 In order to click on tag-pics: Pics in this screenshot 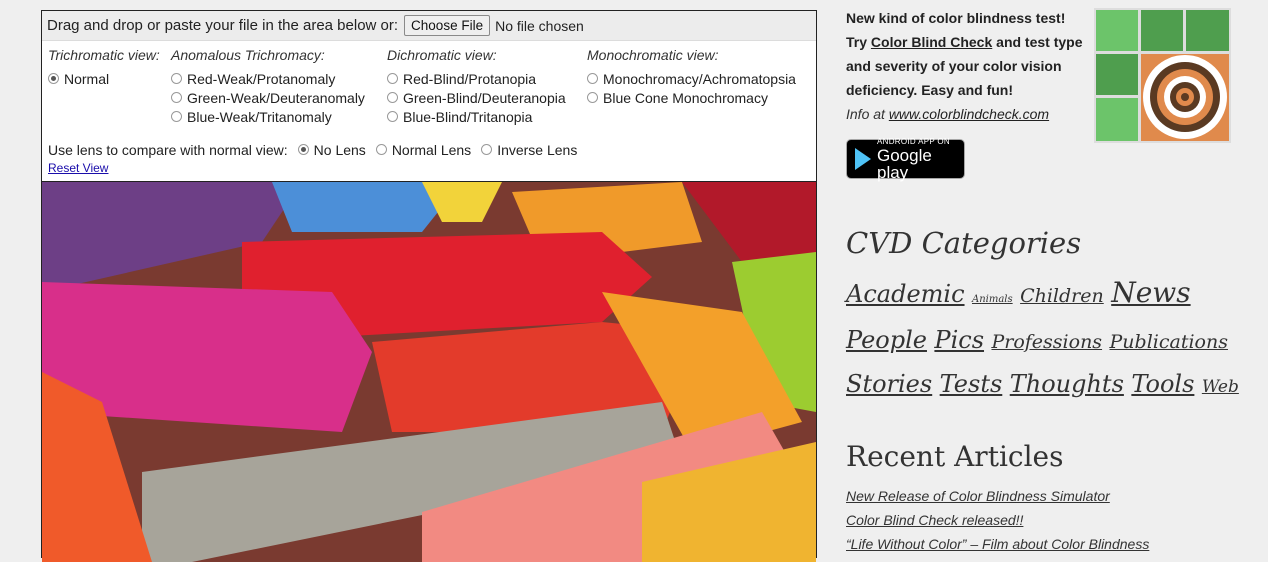, I will do `click(959, 340)`.